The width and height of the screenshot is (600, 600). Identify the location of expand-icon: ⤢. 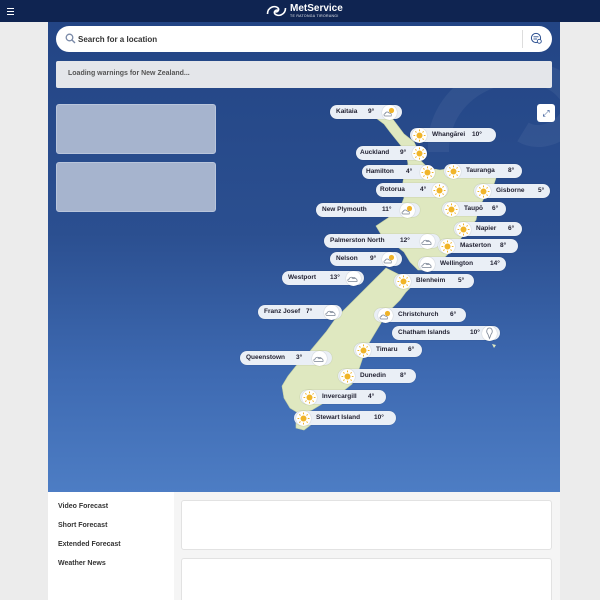
(546, 112).